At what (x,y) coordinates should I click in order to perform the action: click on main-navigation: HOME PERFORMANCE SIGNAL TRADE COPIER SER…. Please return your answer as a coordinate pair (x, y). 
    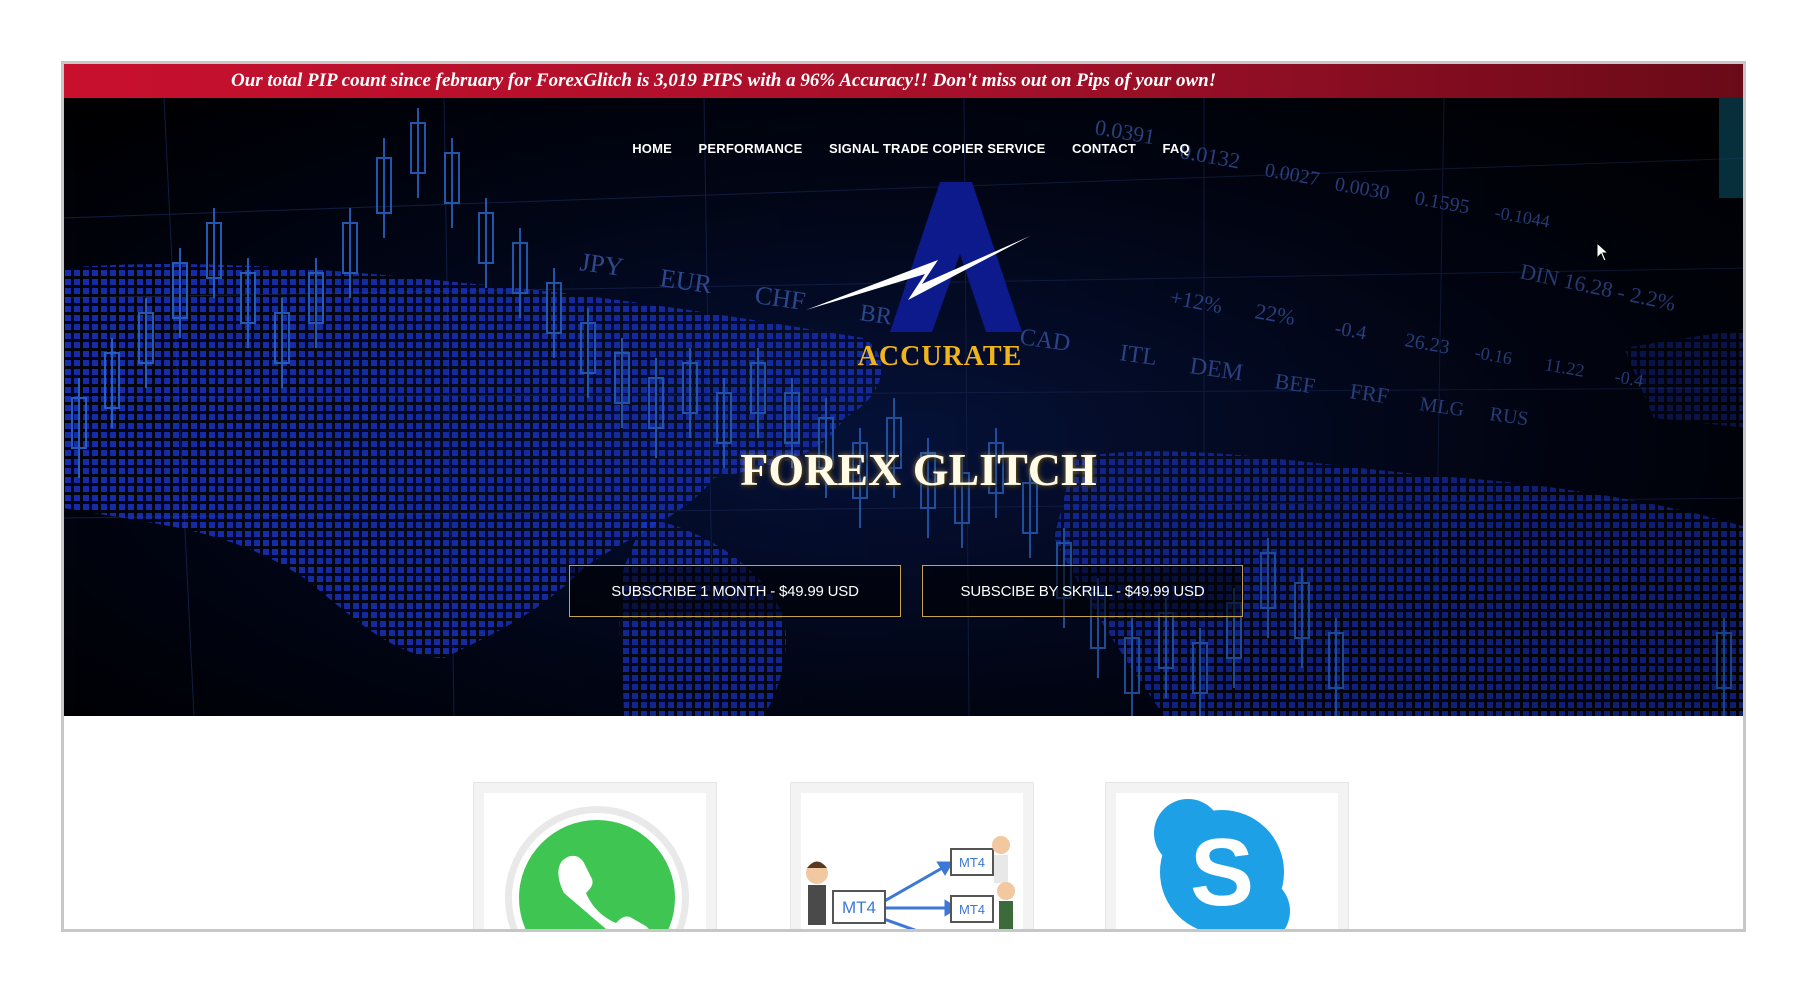
    Looking at the image, I should click on (903, 149).